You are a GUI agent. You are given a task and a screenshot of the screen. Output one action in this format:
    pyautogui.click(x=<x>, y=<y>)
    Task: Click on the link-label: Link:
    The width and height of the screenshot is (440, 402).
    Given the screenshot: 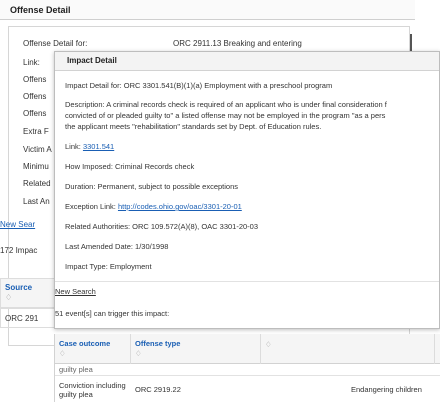 What is the action you would take?
    pyautogui.click(x=74, y=146)
    